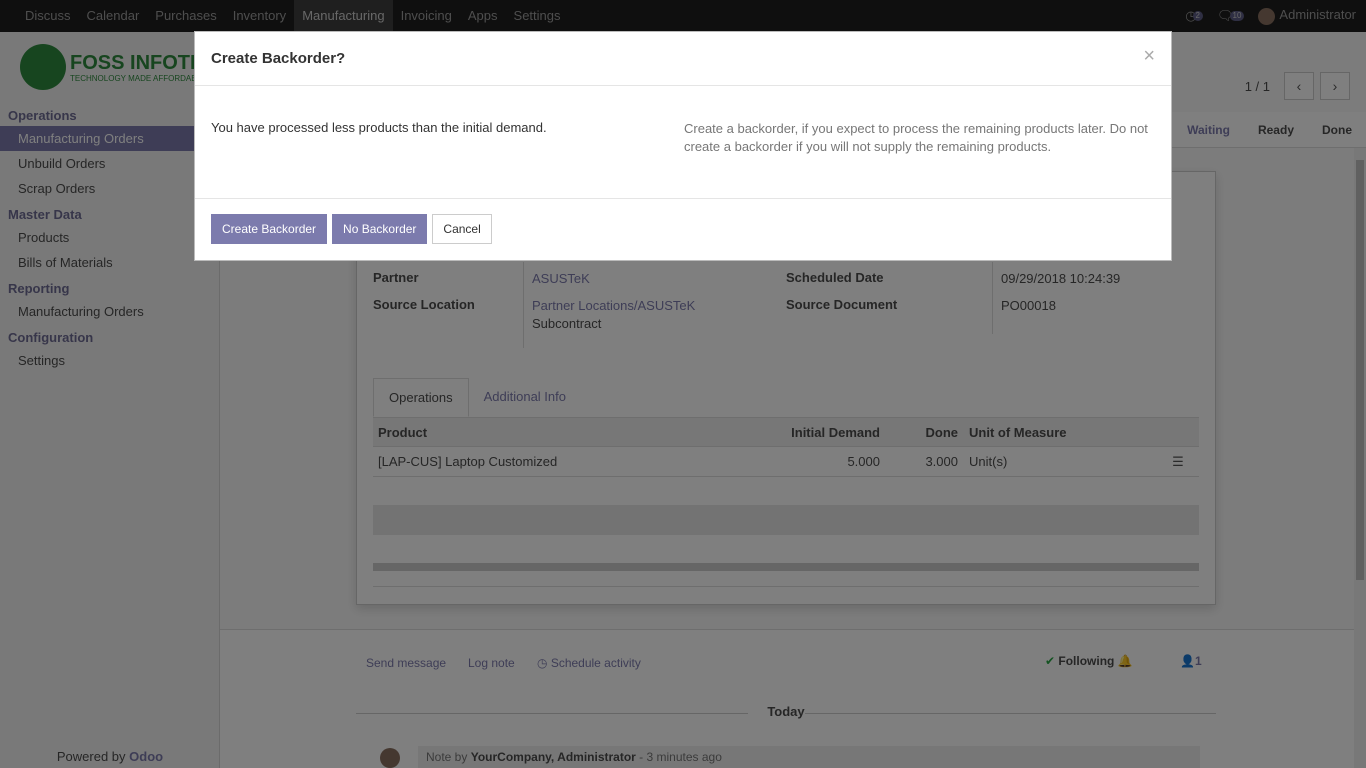  What do you see at coordinates (683, 59) in the screenshot?
I see `dialog-header: Create Backorder? ×` at bounding box center [683, 59].